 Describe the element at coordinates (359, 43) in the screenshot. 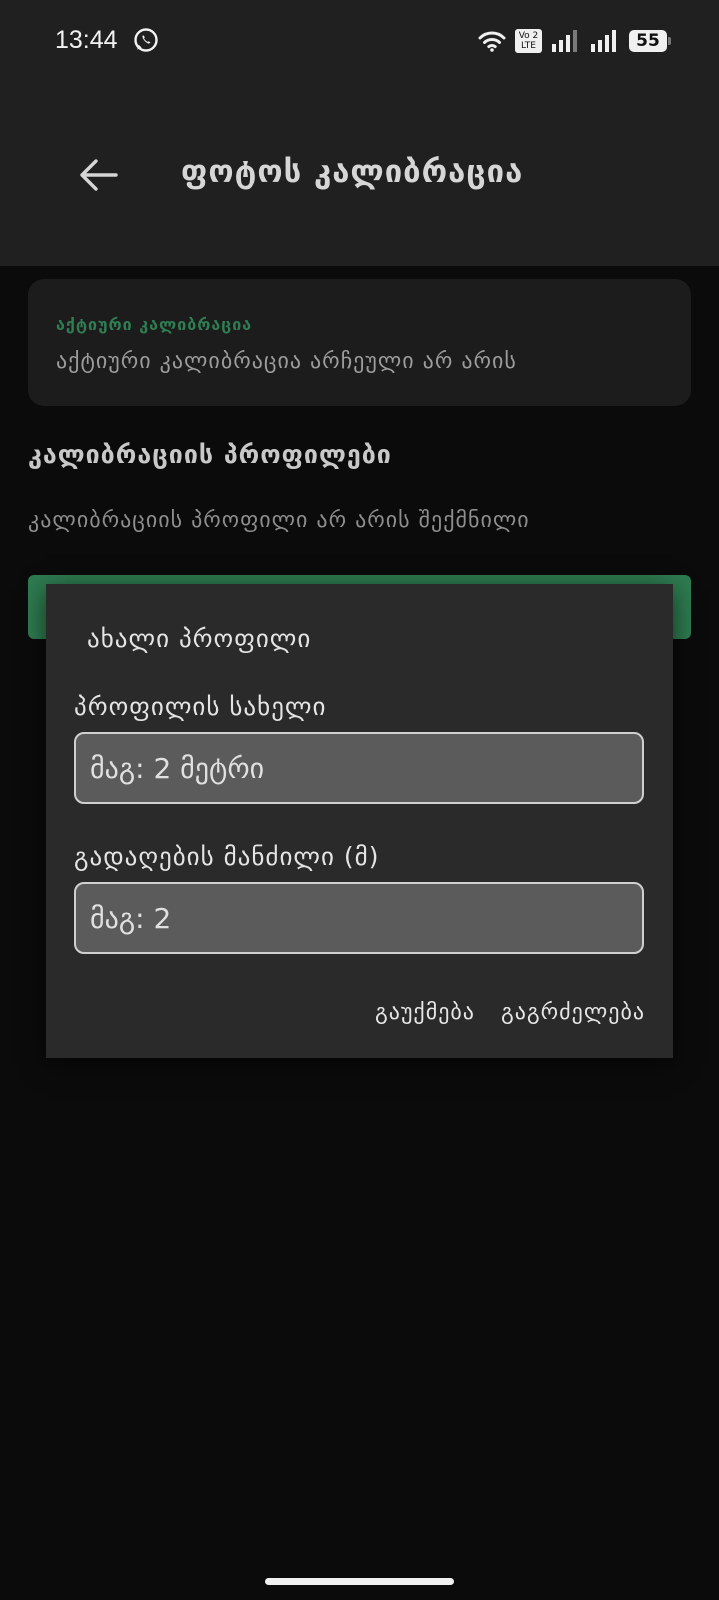

I see `status-bar: 13:44 Vo 2 LTE 55` at that location.